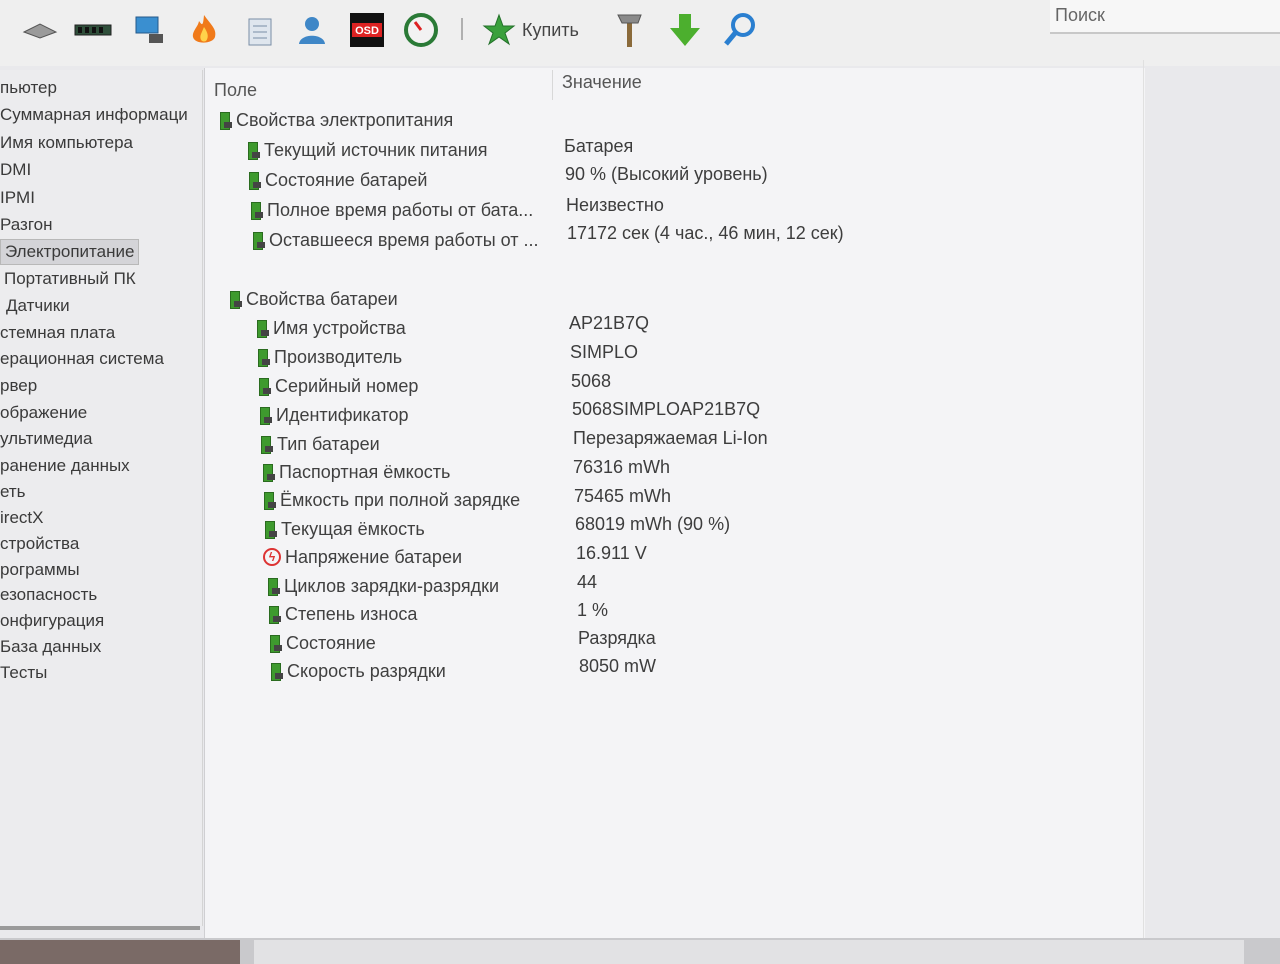 The width and height of the screenshot is (1280, 964). What do you see at coordinates (93, 30) in the screenshot?
I see `memory-icon` at bounding box center [93, 30].